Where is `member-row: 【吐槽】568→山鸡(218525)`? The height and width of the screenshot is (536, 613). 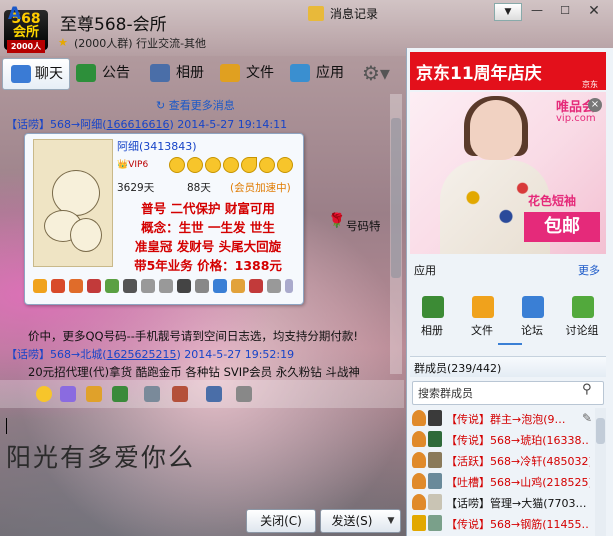 member-row: 【吐槽】568→山鸡(218525) is located at coordinates (500, 481).